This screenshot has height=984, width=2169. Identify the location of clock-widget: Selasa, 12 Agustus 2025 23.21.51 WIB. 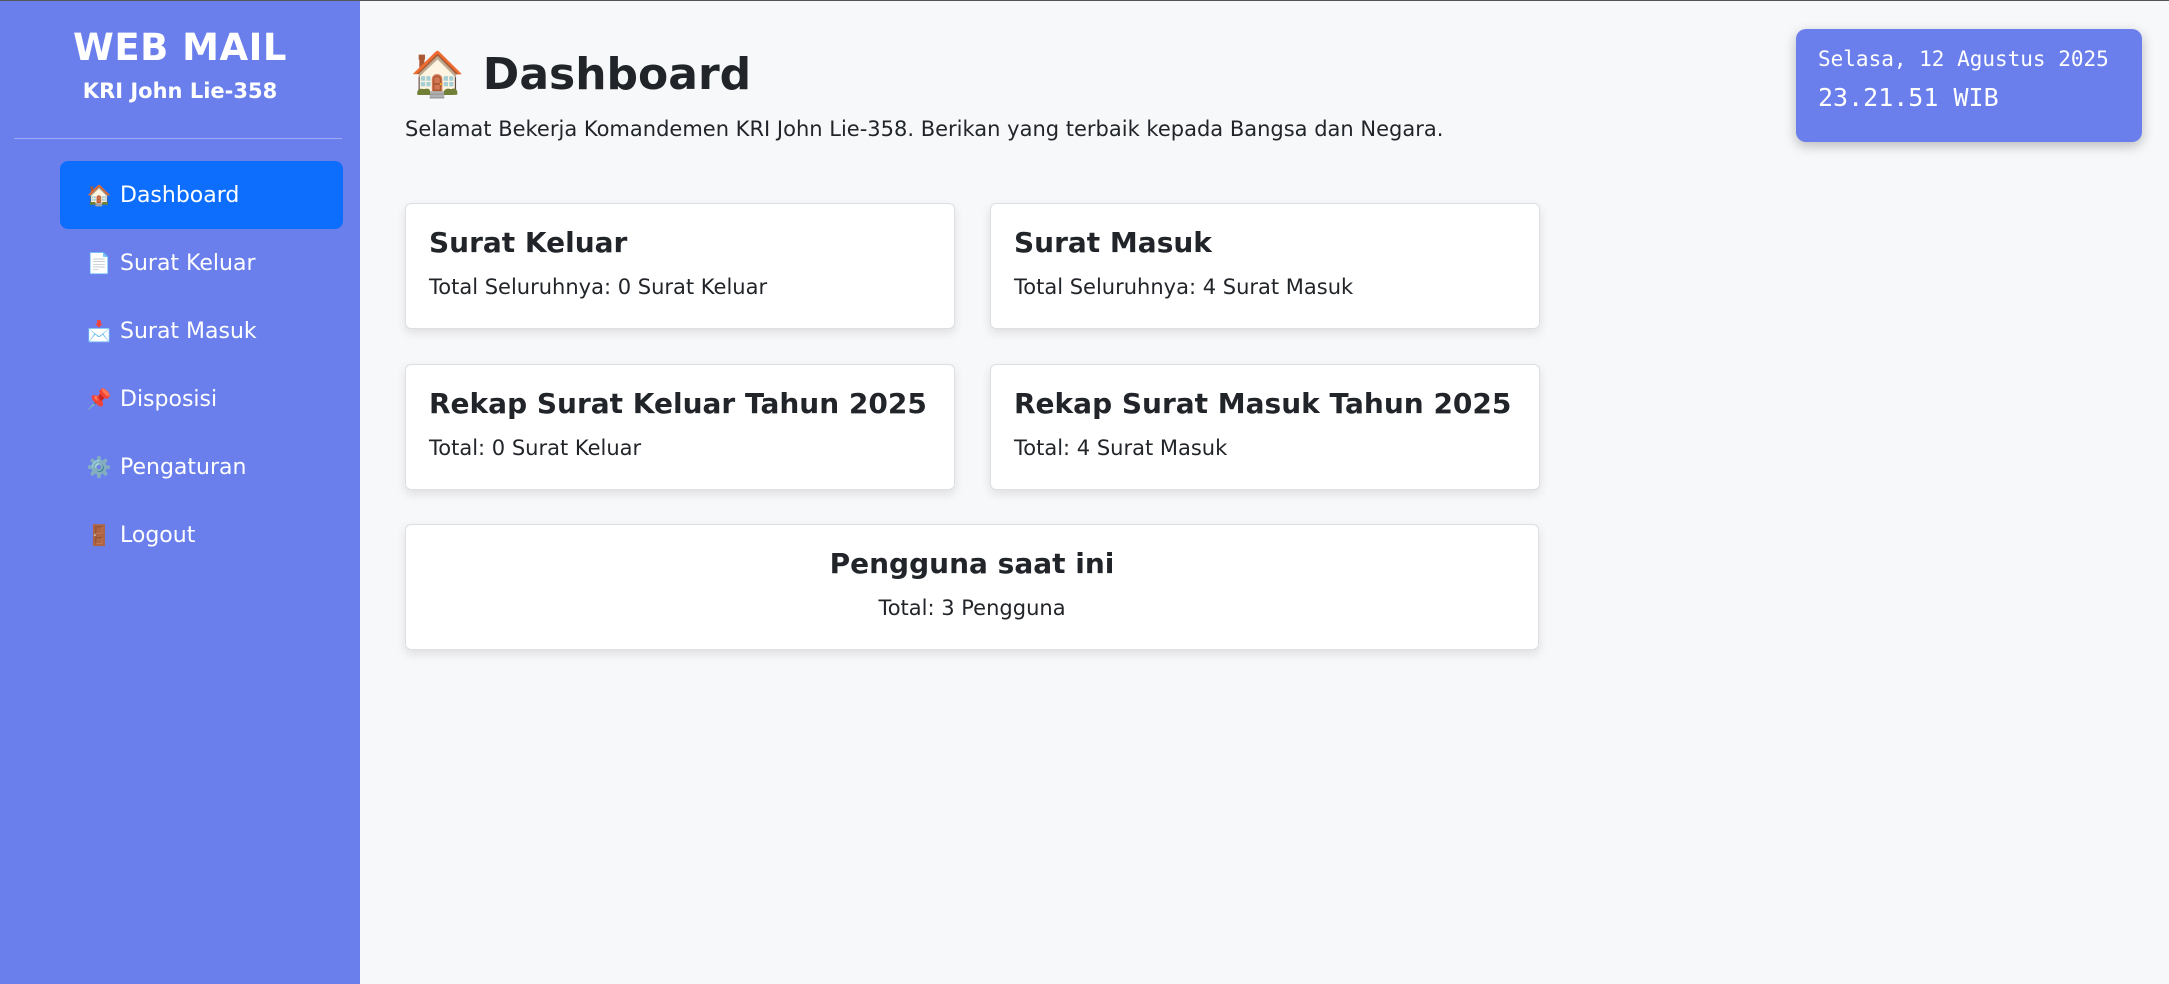
(1969, 85).